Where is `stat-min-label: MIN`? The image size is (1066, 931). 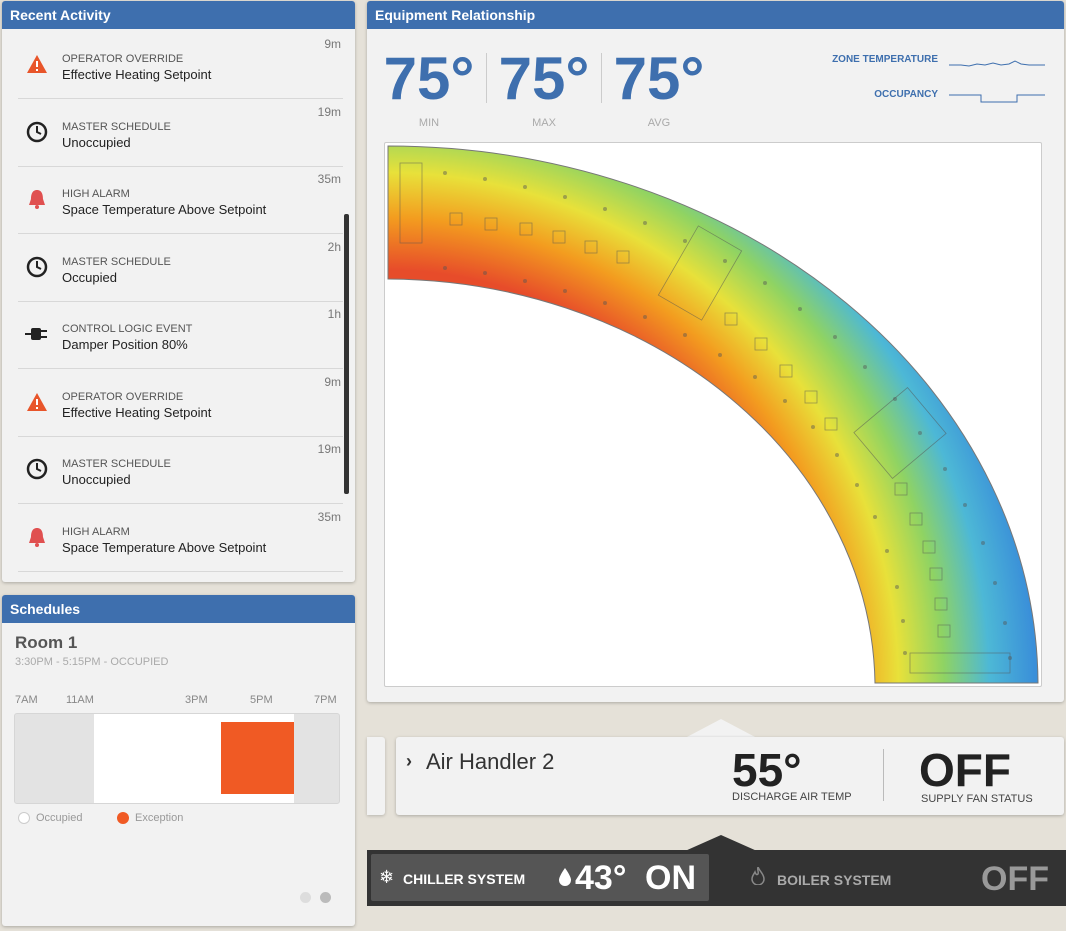
stat-min-label: MIN is located at coordinates (429, 123).